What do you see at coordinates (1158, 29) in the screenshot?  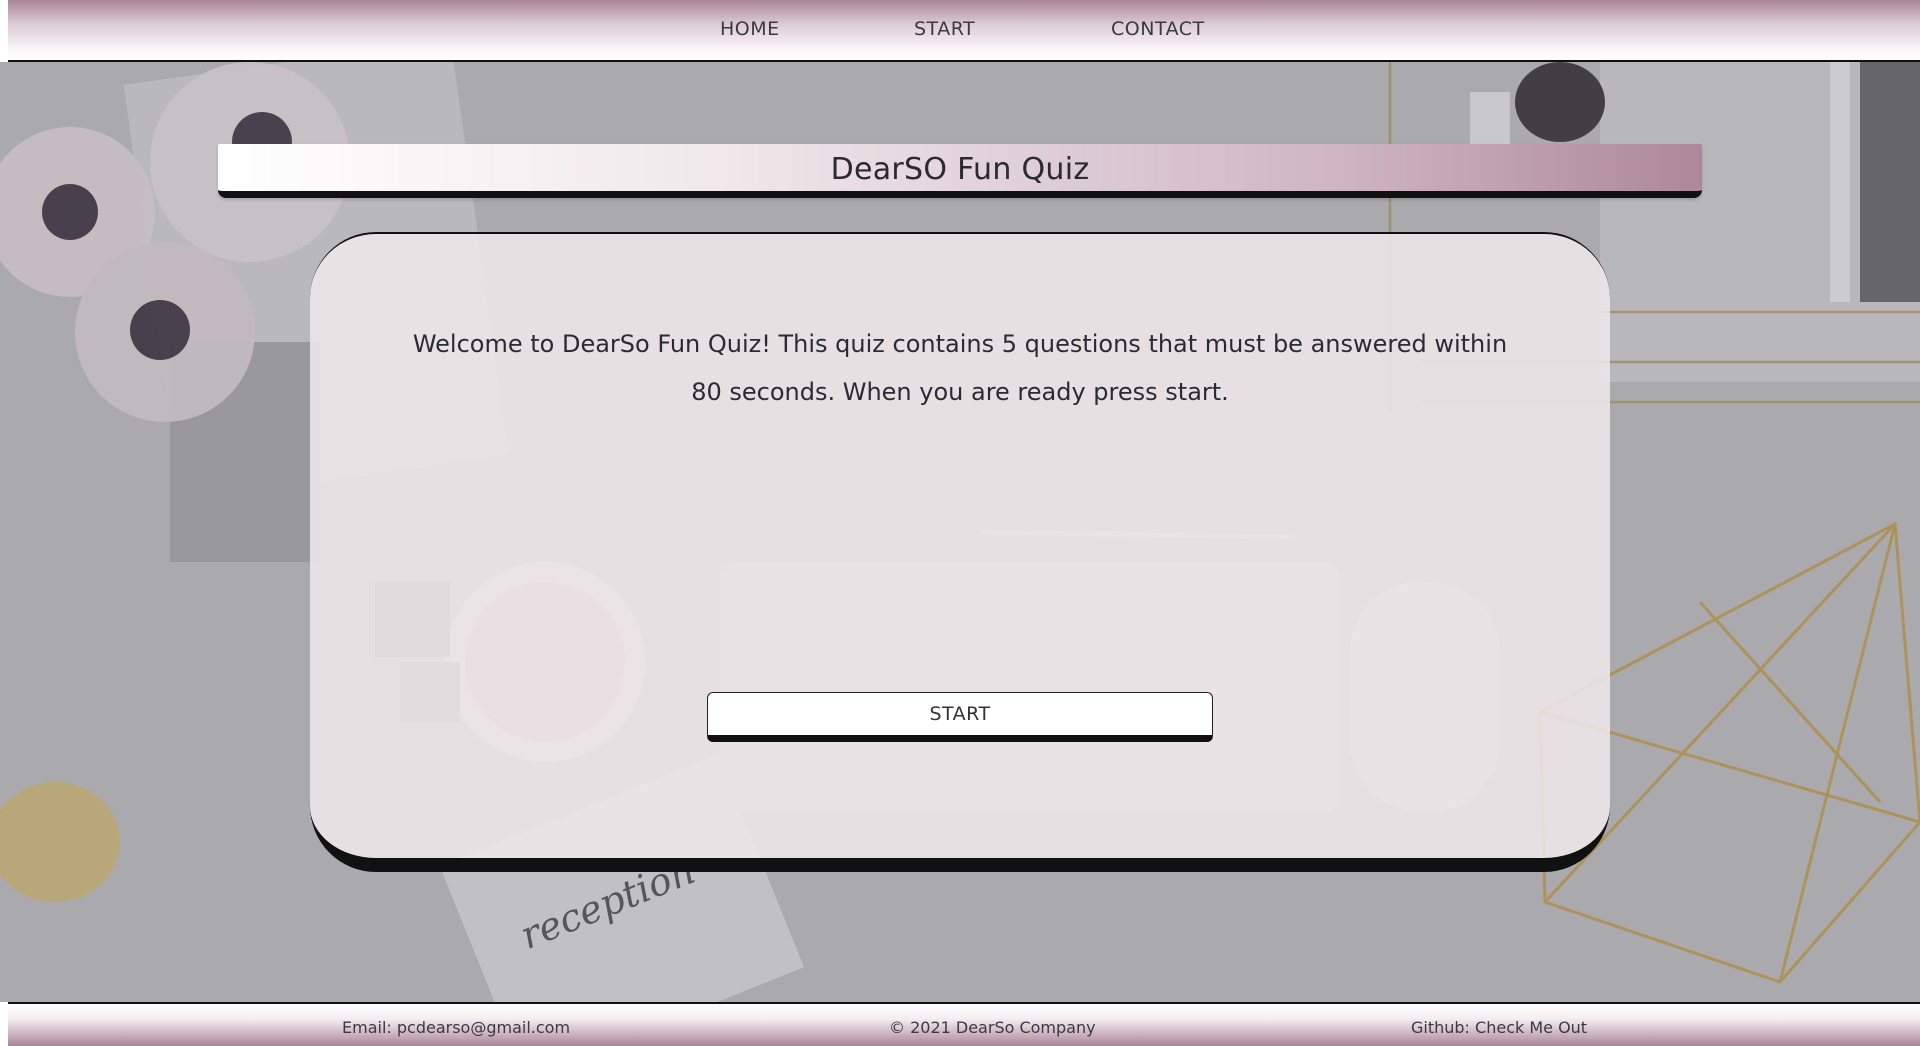 I see `nav-link-contact: CONTACT` at bounding box center [1158, 29].